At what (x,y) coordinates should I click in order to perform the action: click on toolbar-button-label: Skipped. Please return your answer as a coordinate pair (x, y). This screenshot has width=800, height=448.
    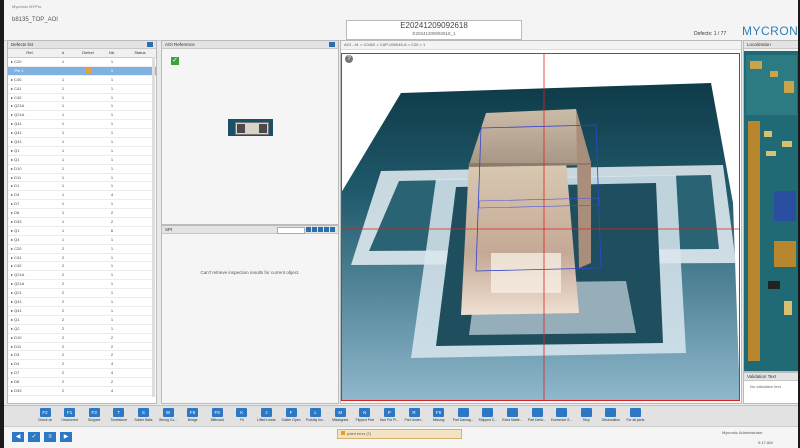
    Looking at the image, I should click on (94, 420).